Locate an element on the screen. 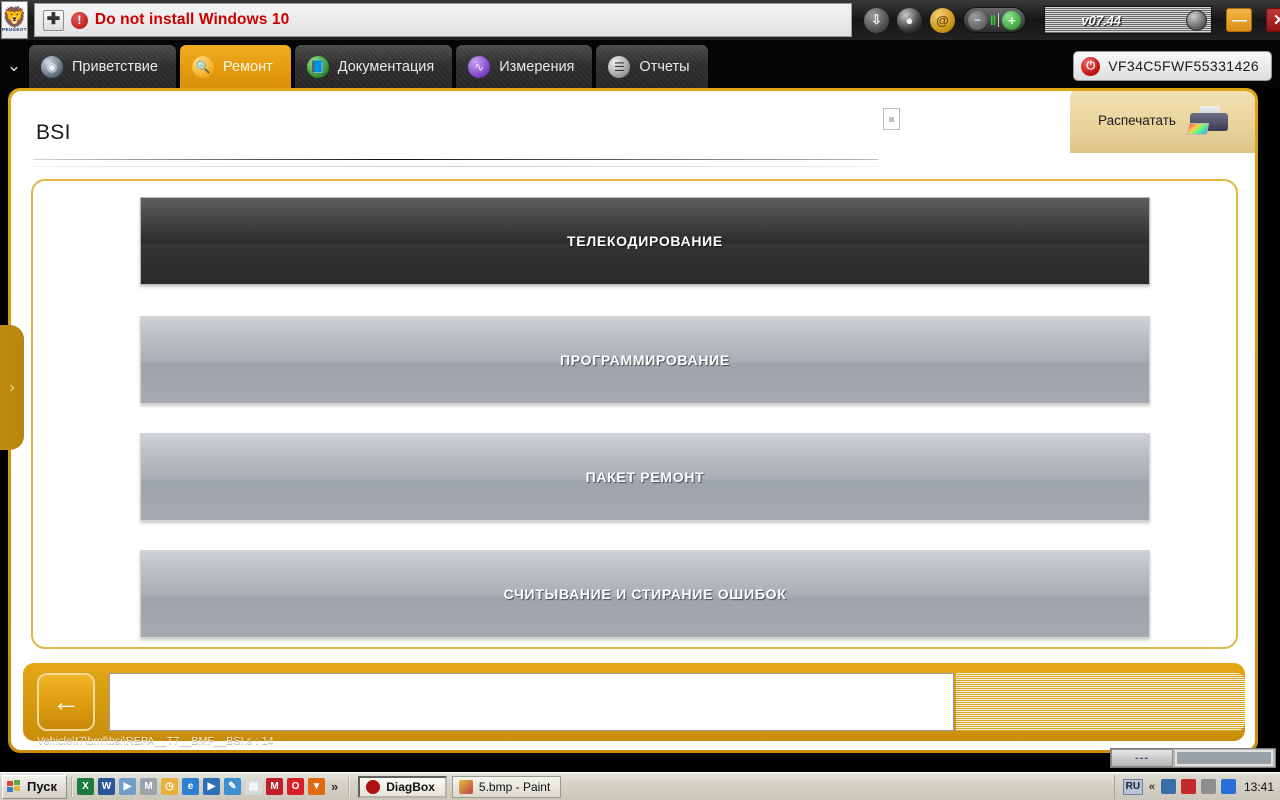 The width and height of the screenshot is (1280, 800). system-tray: RU « 13:41 is located at coordinates (1196, 786).